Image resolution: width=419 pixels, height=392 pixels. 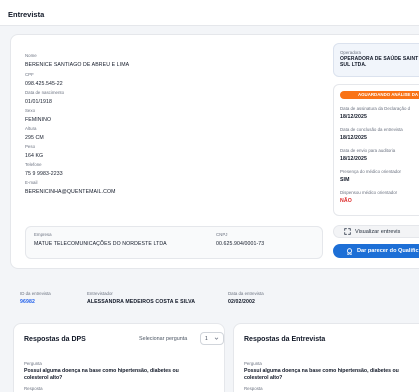 I want to click on select-question-label: Selecionar pergunta, so click(x=163, y=339).